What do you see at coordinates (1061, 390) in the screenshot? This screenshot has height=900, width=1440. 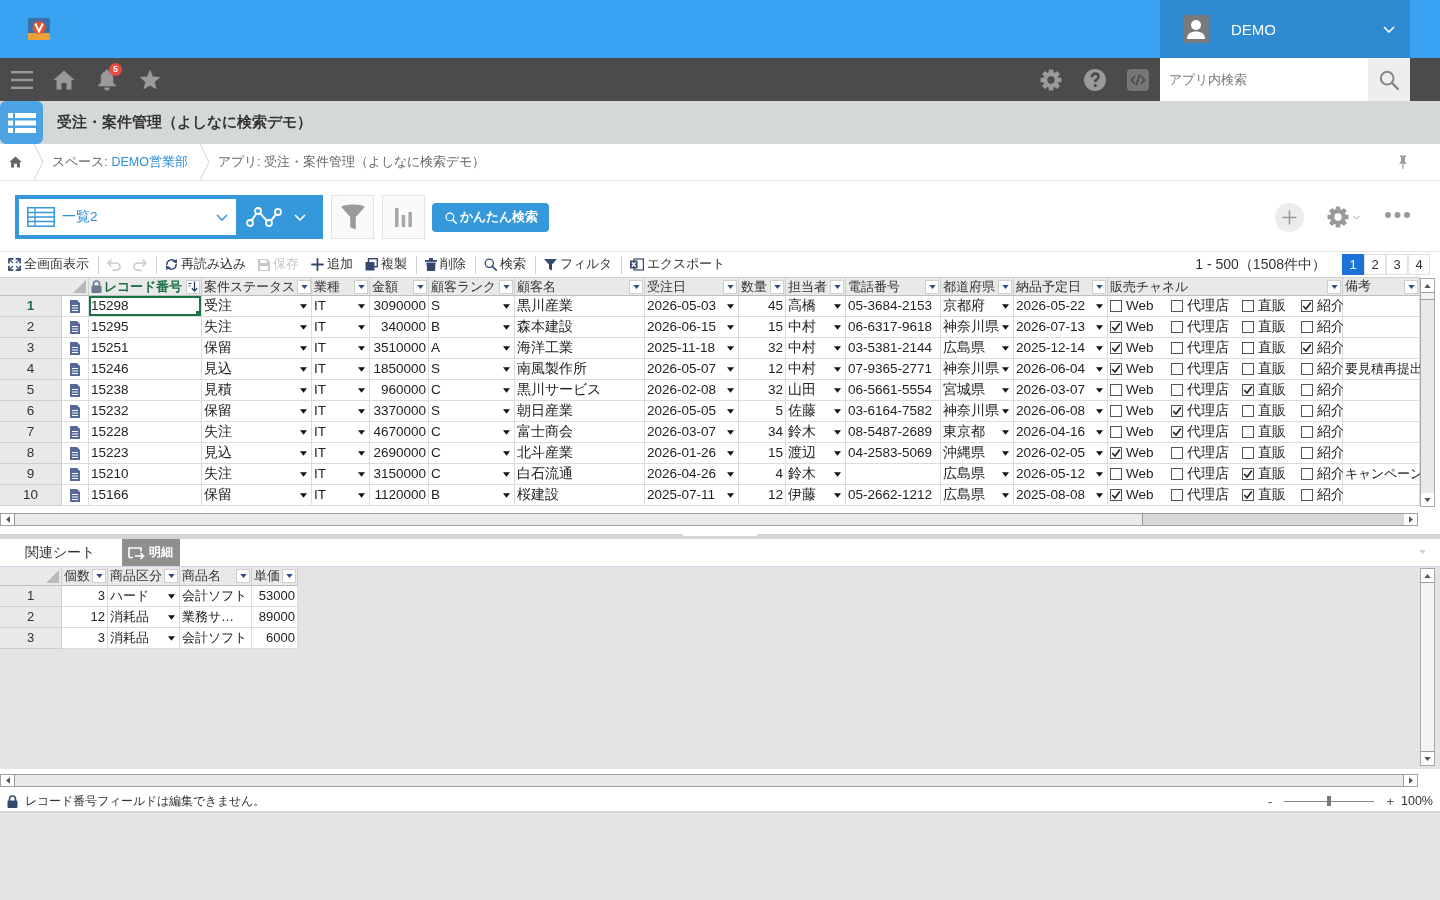 I see `dropdown-cell: 2026-03-07` at bounding box center [1061, 390].